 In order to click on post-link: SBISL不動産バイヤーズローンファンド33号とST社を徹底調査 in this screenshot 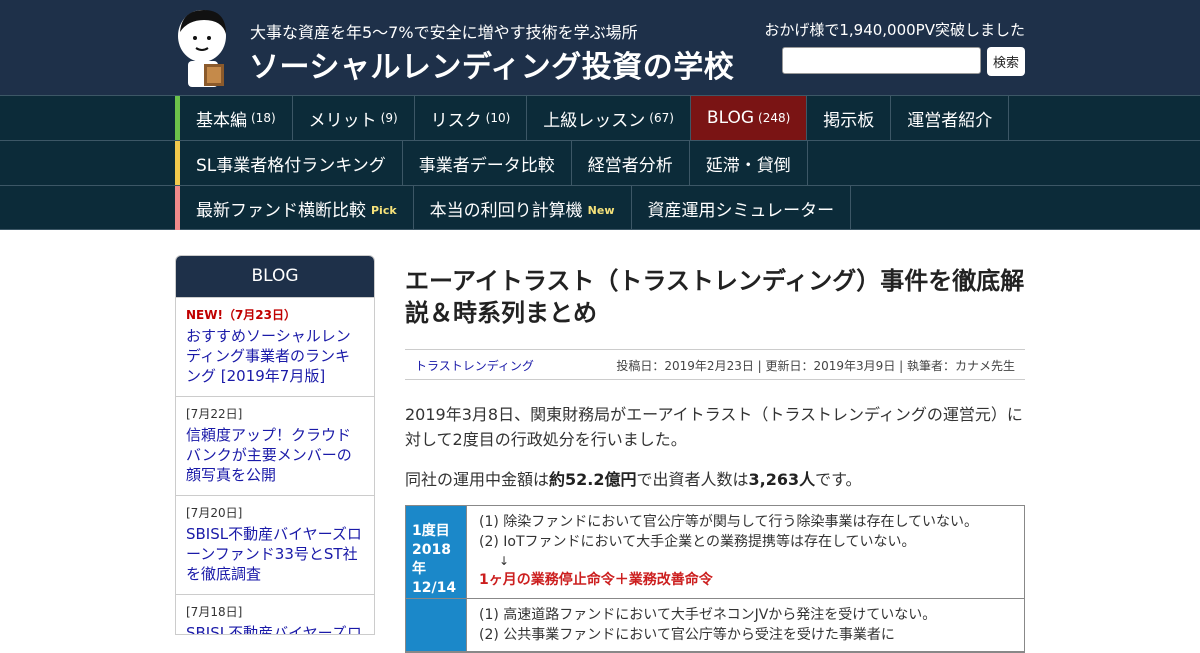, I will do `click(275, 554)`.